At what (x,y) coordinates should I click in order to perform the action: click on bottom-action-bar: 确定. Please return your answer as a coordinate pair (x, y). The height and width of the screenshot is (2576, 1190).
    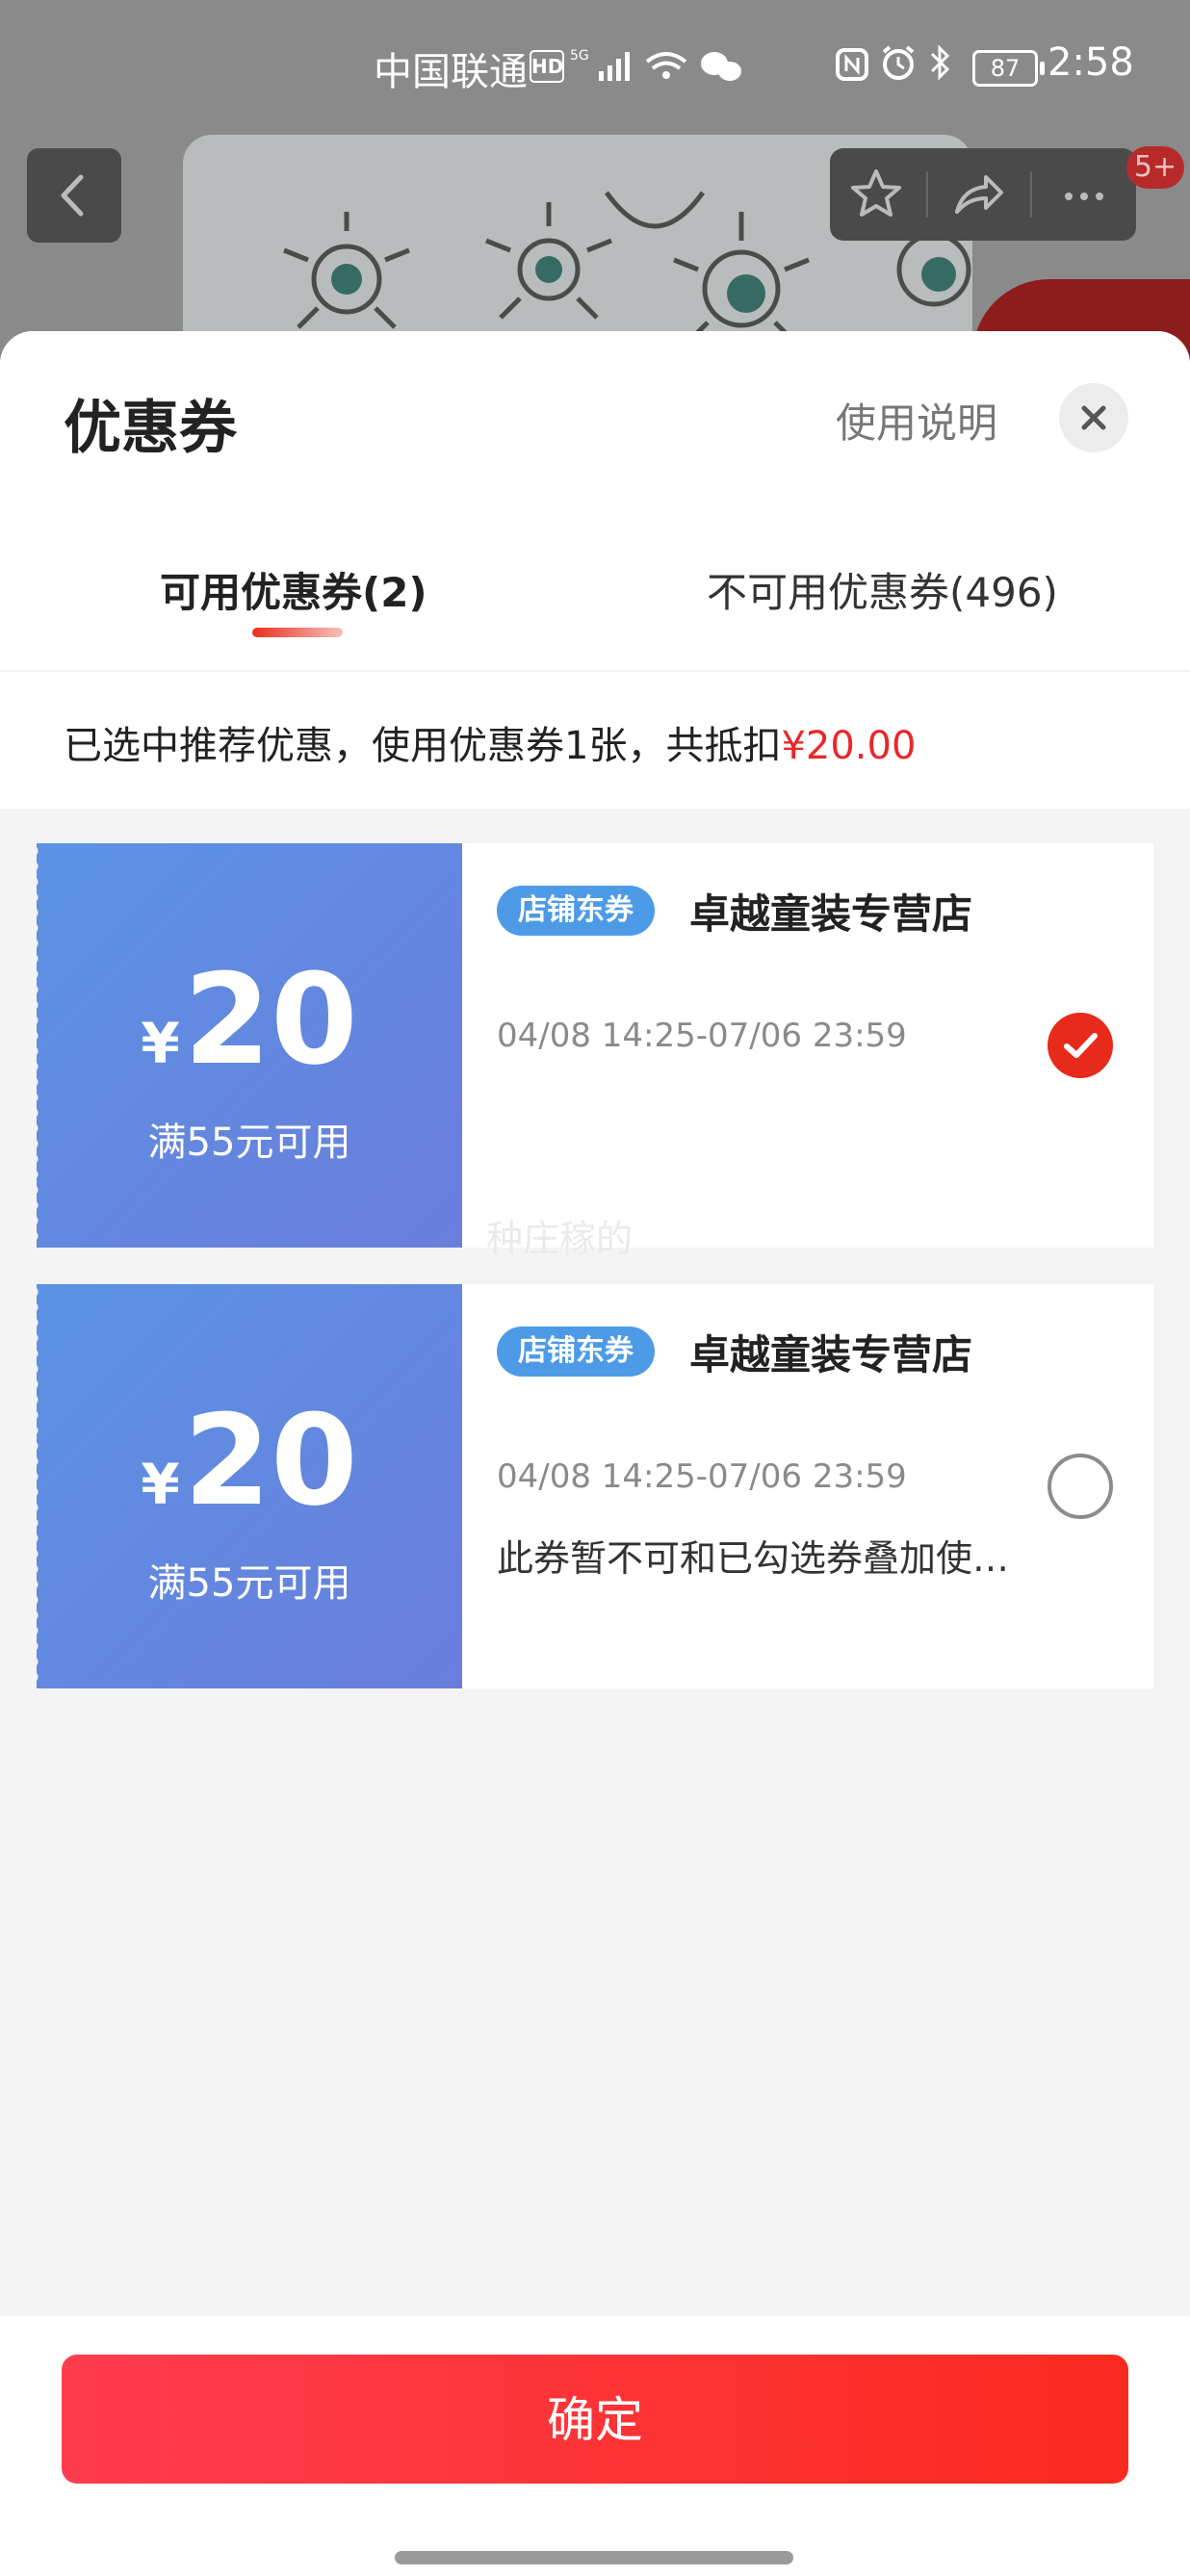
    Looking at the image, I should click on (595, 2446).